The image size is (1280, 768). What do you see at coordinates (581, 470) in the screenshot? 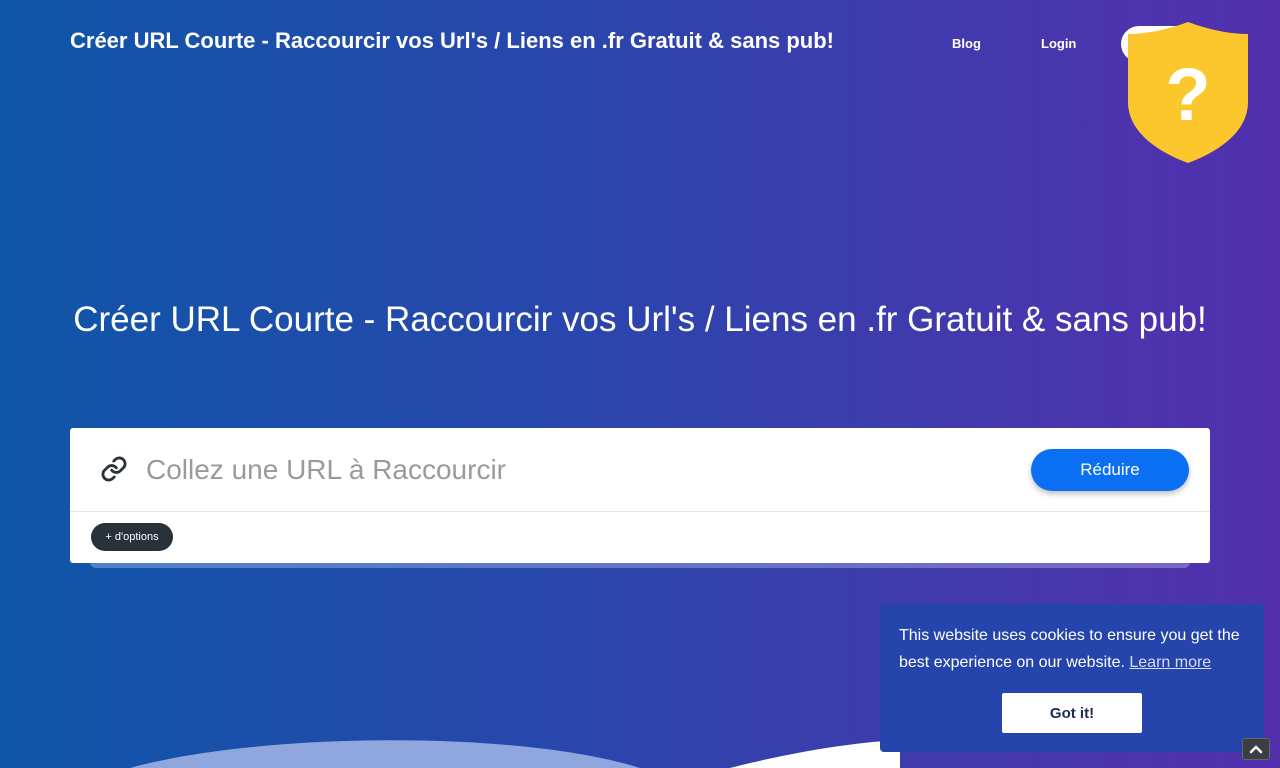
I see `url-input` at bounding box center [581, 470].